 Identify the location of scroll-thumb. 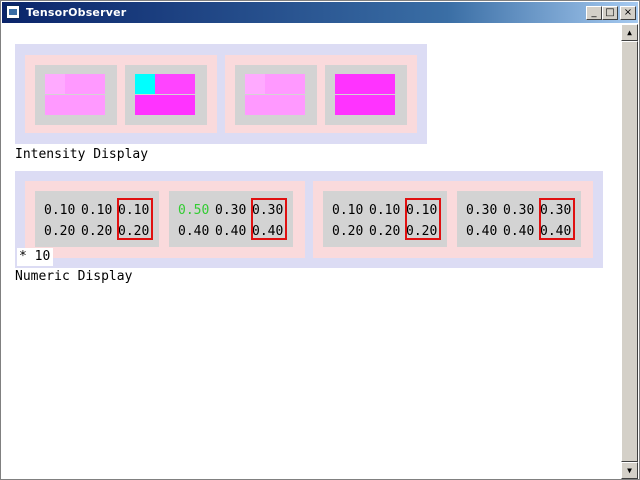
(629, 251).